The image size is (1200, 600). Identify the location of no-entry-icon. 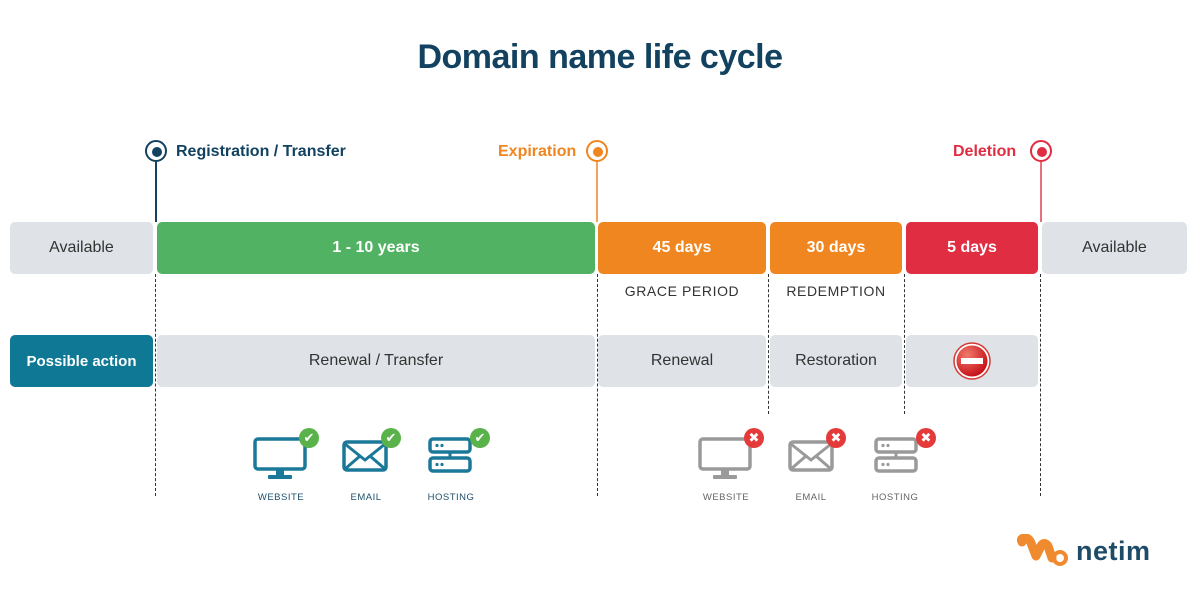
(972, 361).